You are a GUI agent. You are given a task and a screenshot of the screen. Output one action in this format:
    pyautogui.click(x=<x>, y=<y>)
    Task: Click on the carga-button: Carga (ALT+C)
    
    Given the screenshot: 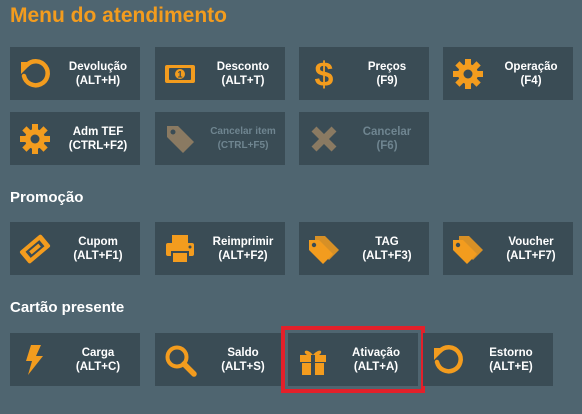 What is the action you would take?
    pyautogui.click(x=75, y=359)
    